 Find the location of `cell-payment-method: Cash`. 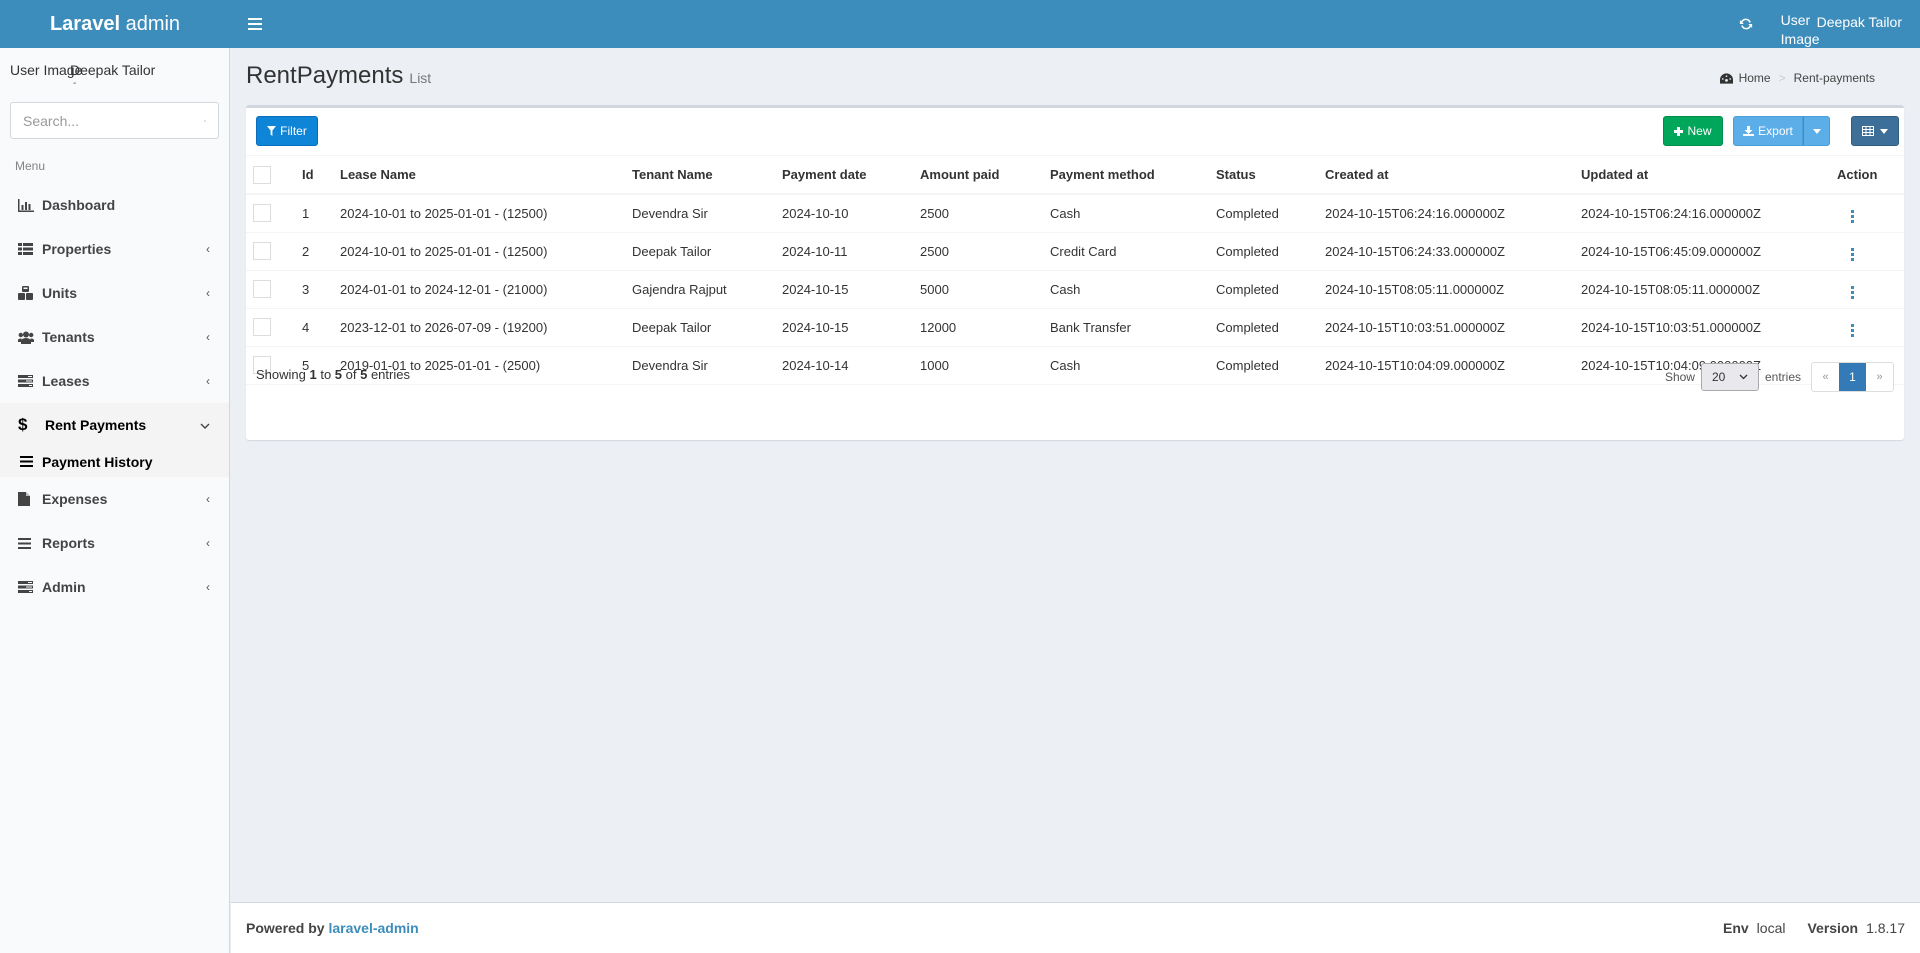

cell-payment-method: Cash is located at coordinates (1125, 289).